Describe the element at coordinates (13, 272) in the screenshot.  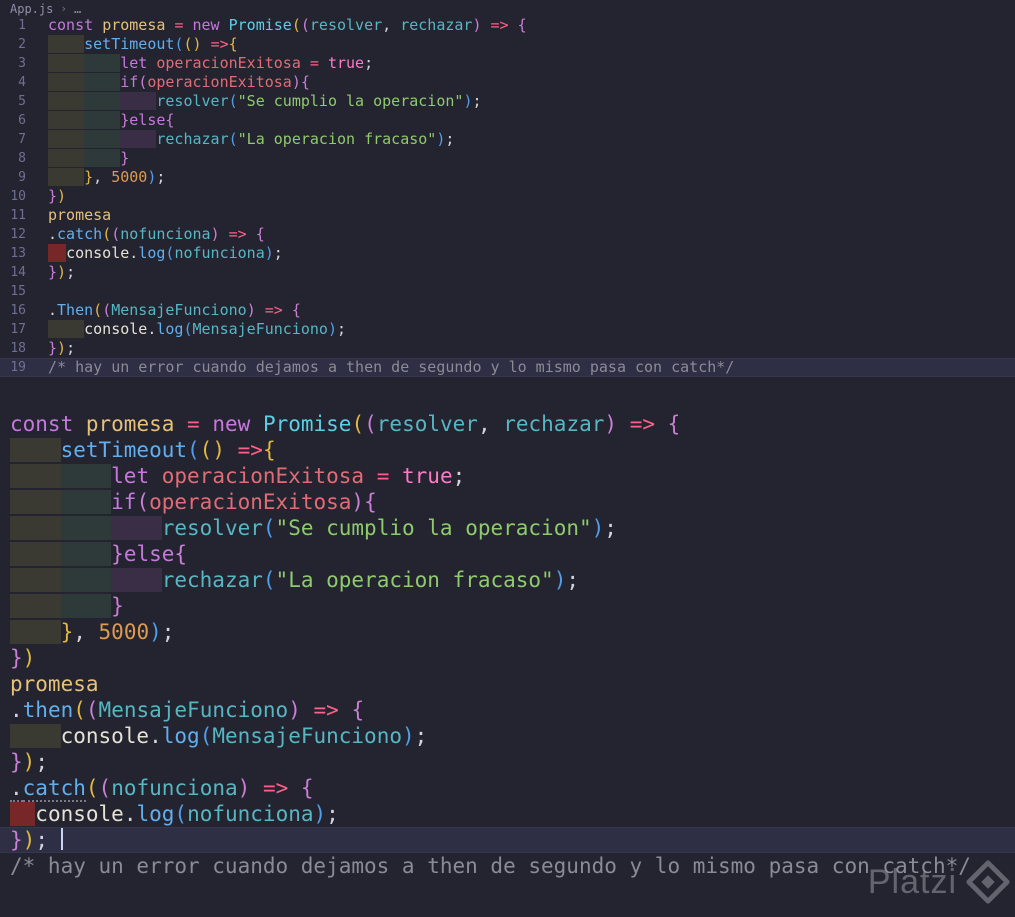
I see `line-number: 14` at that location.